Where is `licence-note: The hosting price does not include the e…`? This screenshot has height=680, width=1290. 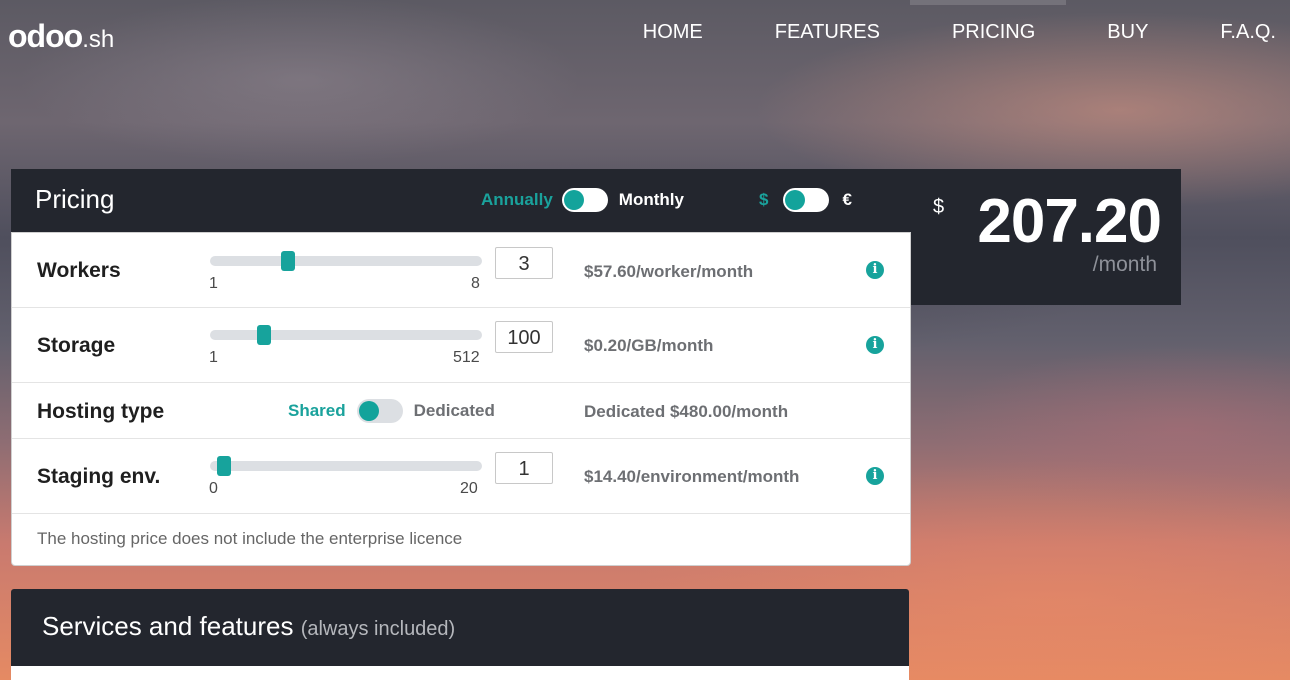
licence-note: The hosting price does not include the e… is located at coordinates (250, 538).